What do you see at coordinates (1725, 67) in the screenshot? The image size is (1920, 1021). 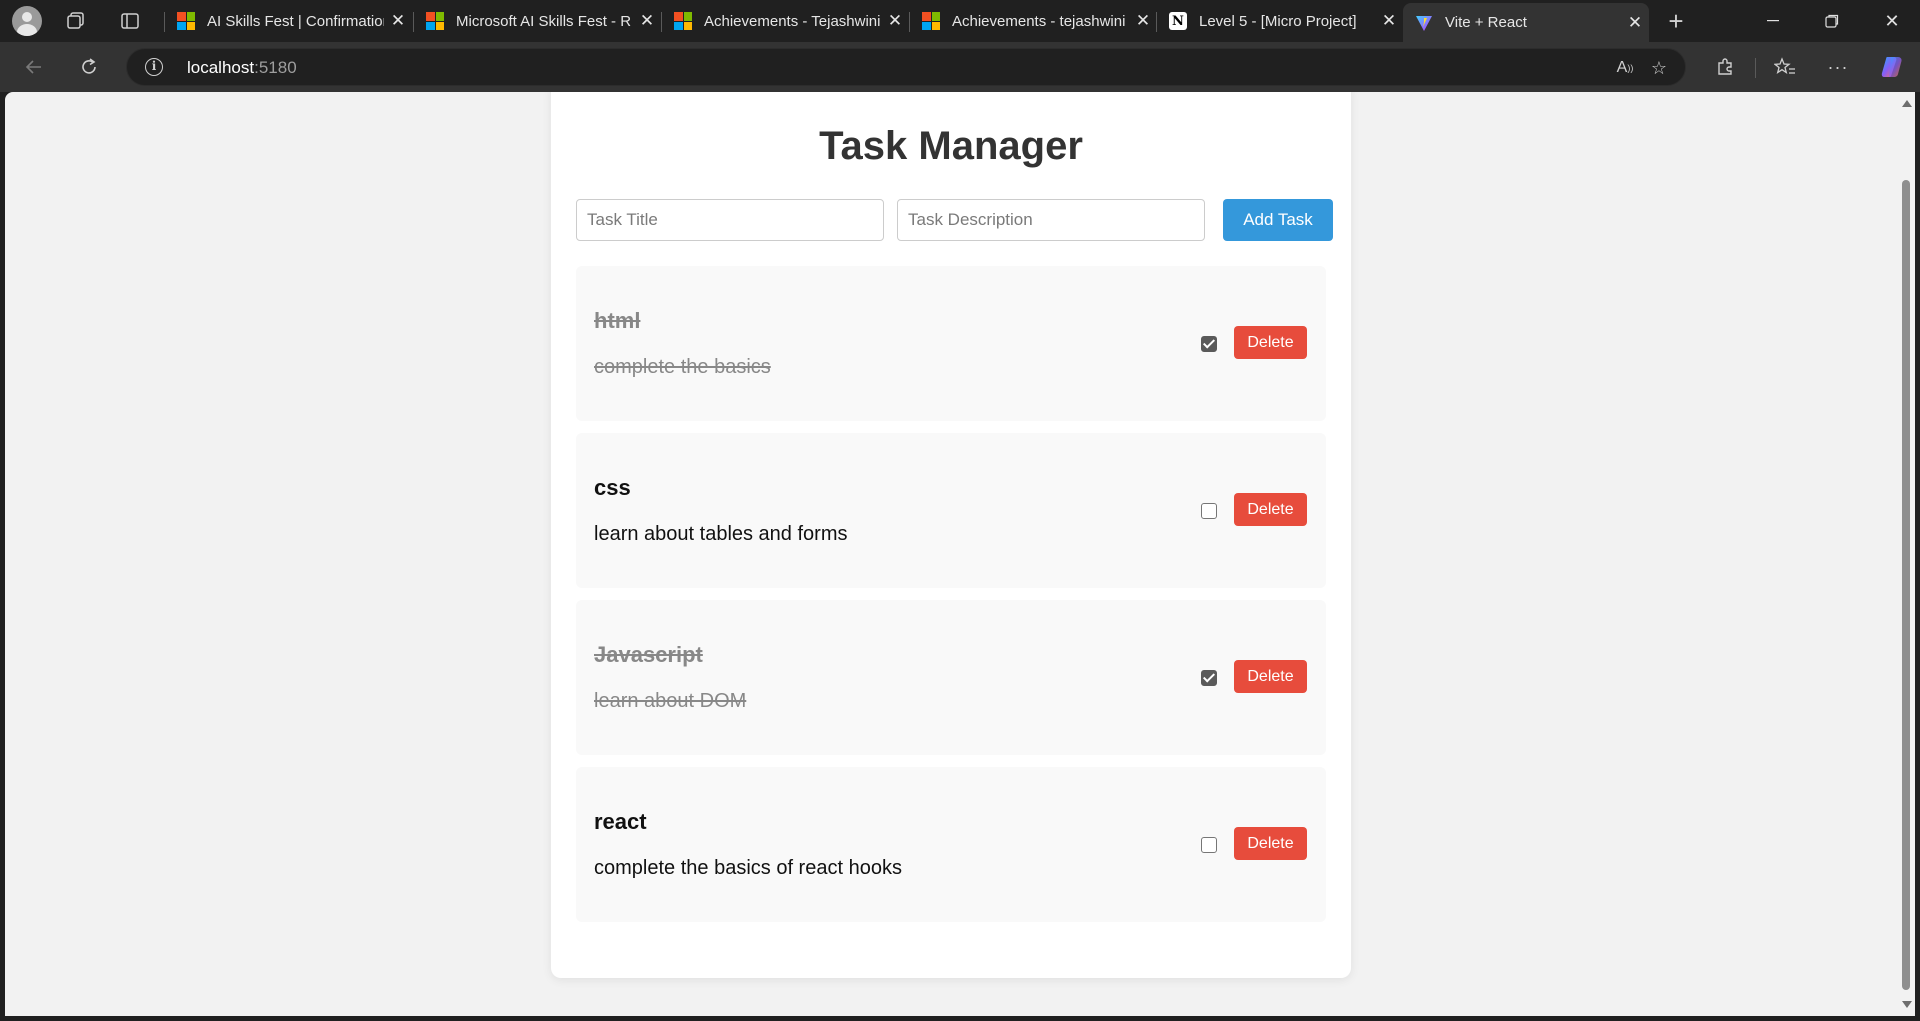 I see `extensions-icon` at bounding box center [1725, 67].